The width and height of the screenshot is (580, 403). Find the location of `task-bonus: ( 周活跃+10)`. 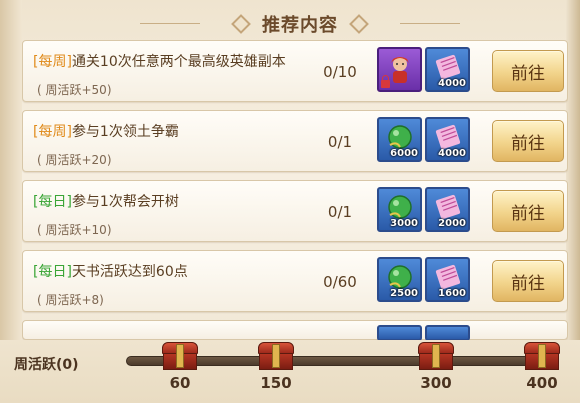

task-bonus: ( 周活跃+10) is located at coordinates (74, 230).